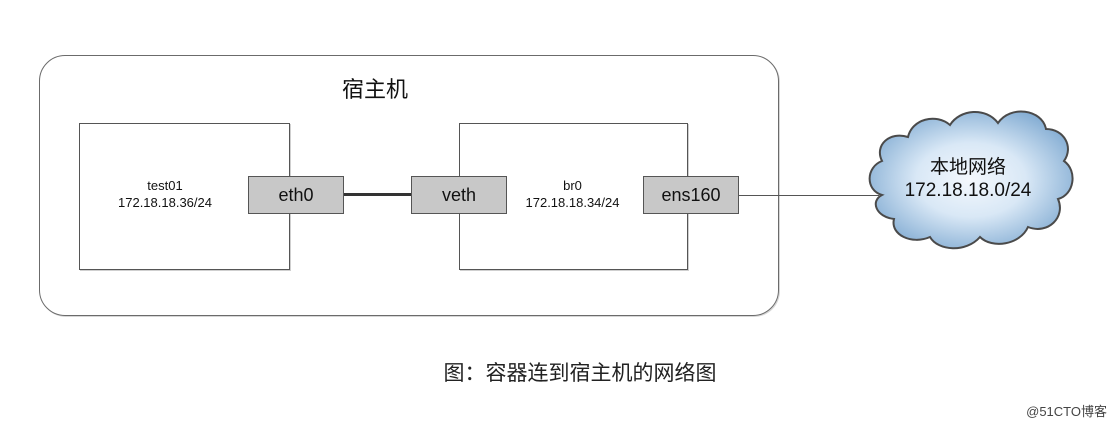 Image resolution: width=1115 pixels, height=427 pixels. I want to click on network-name: 本地网络, so click(967, 167).